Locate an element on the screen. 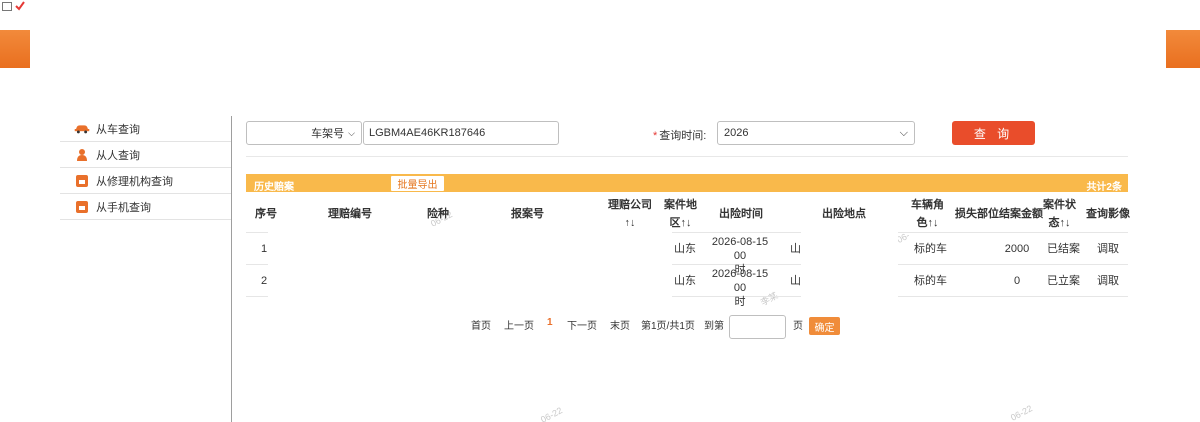  person-icon is located at coordinates (82, 155).